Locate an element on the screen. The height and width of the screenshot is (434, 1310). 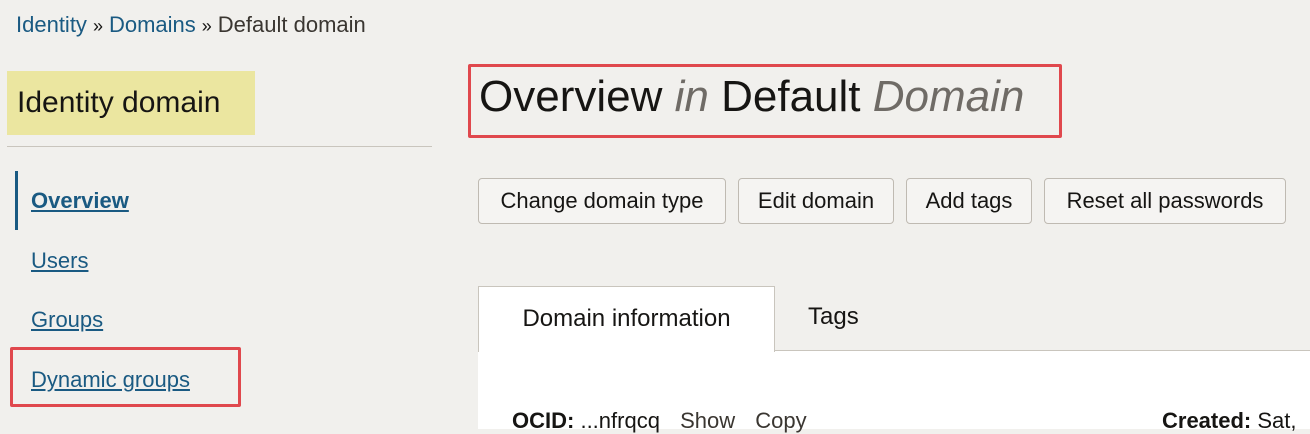
change-domain-type-button: Change domain type is located at coordinates (602, 201).